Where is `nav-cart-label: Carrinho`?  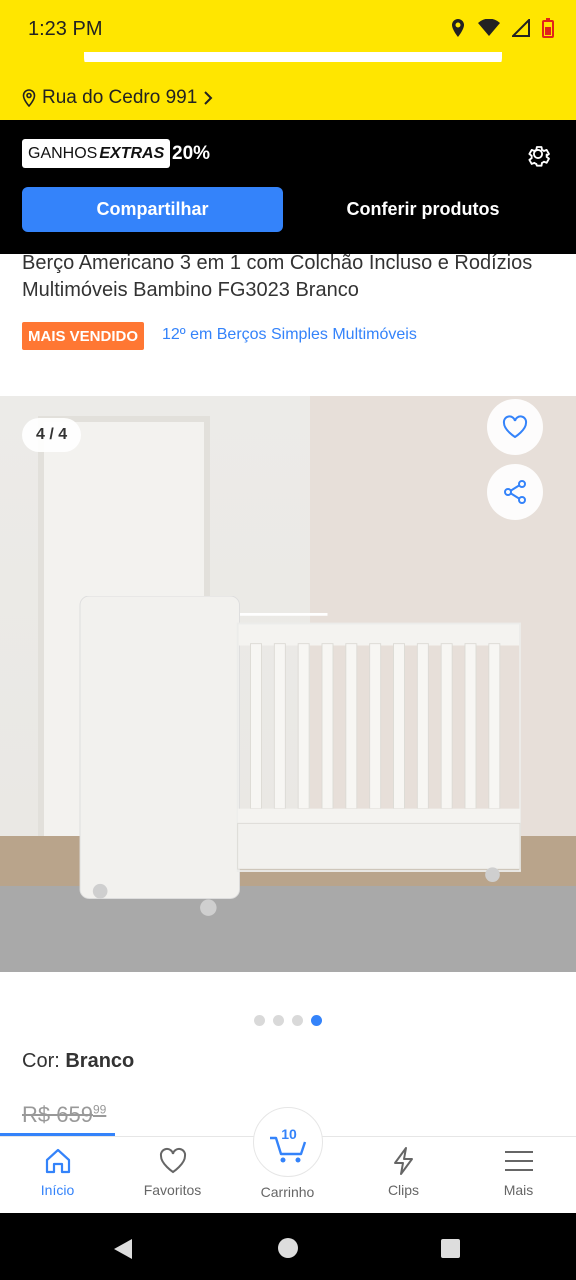 nav-cart-label: Carrinho is located at coordinates (287, 1192).